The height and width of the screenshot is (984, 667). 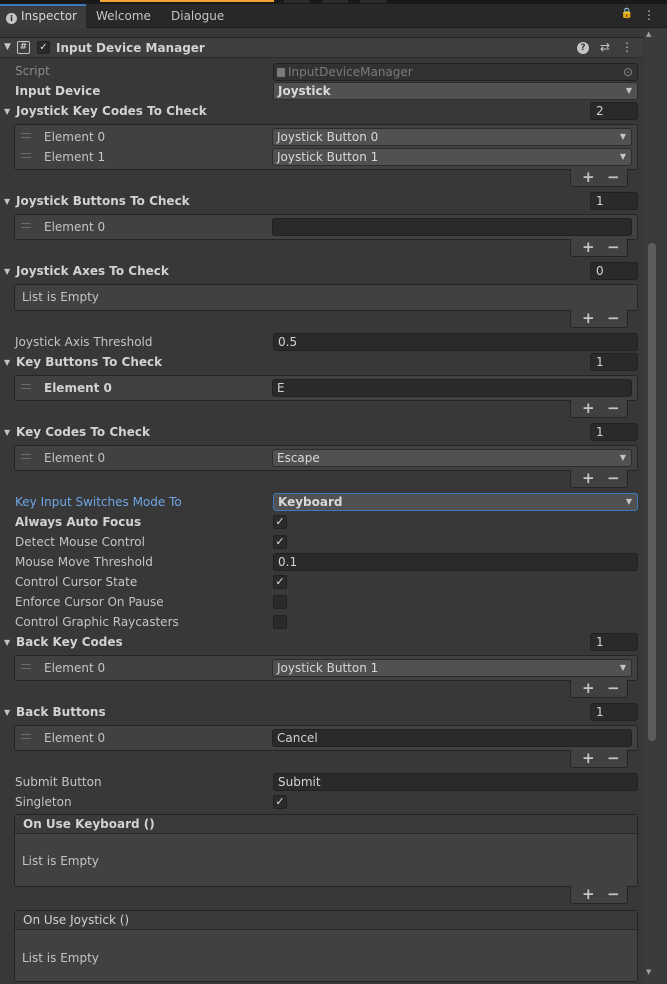 I want to click on scroll-down-icon: ▼, so click(x=648, y=972).